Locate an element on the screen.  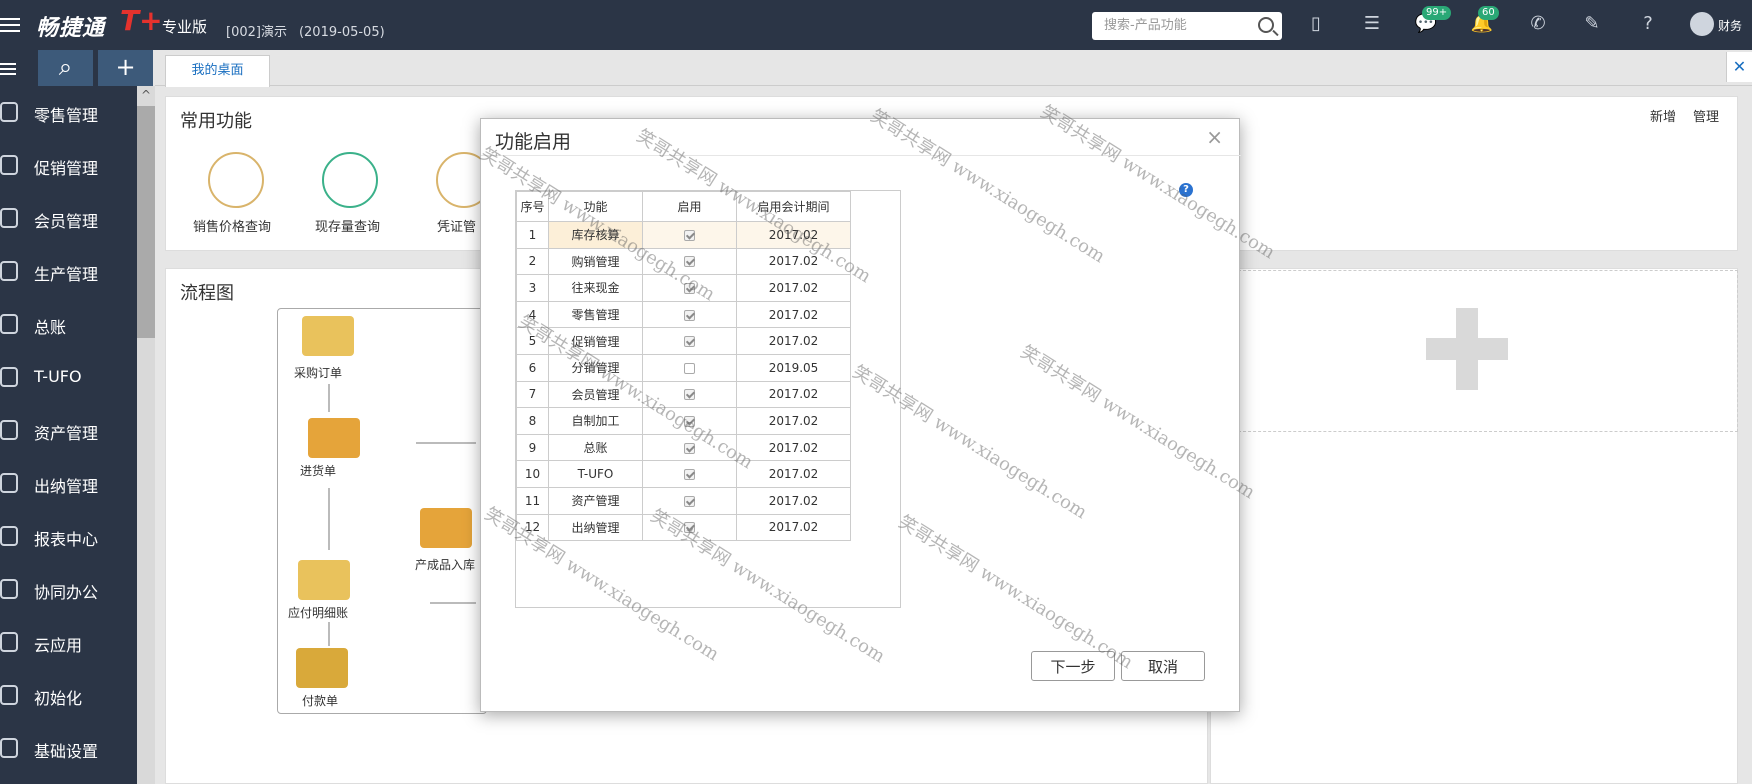
row-no: 6 is located at coordinates (532, 367).